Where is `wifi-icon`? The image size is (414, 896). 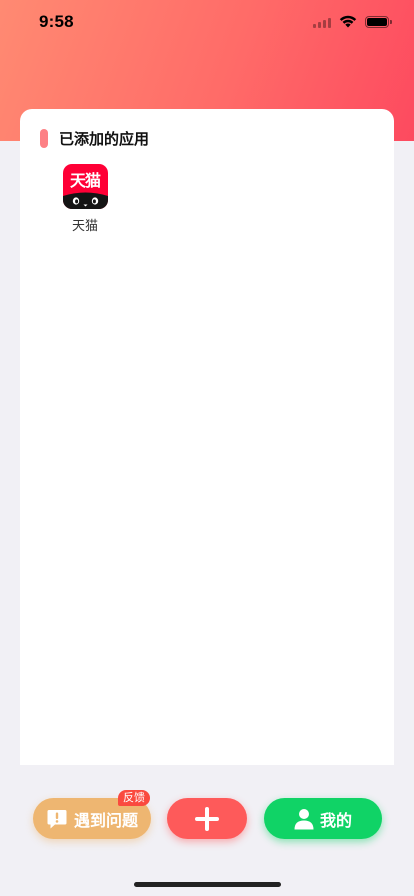 wifi-icon is located at coordinates (348, 21).